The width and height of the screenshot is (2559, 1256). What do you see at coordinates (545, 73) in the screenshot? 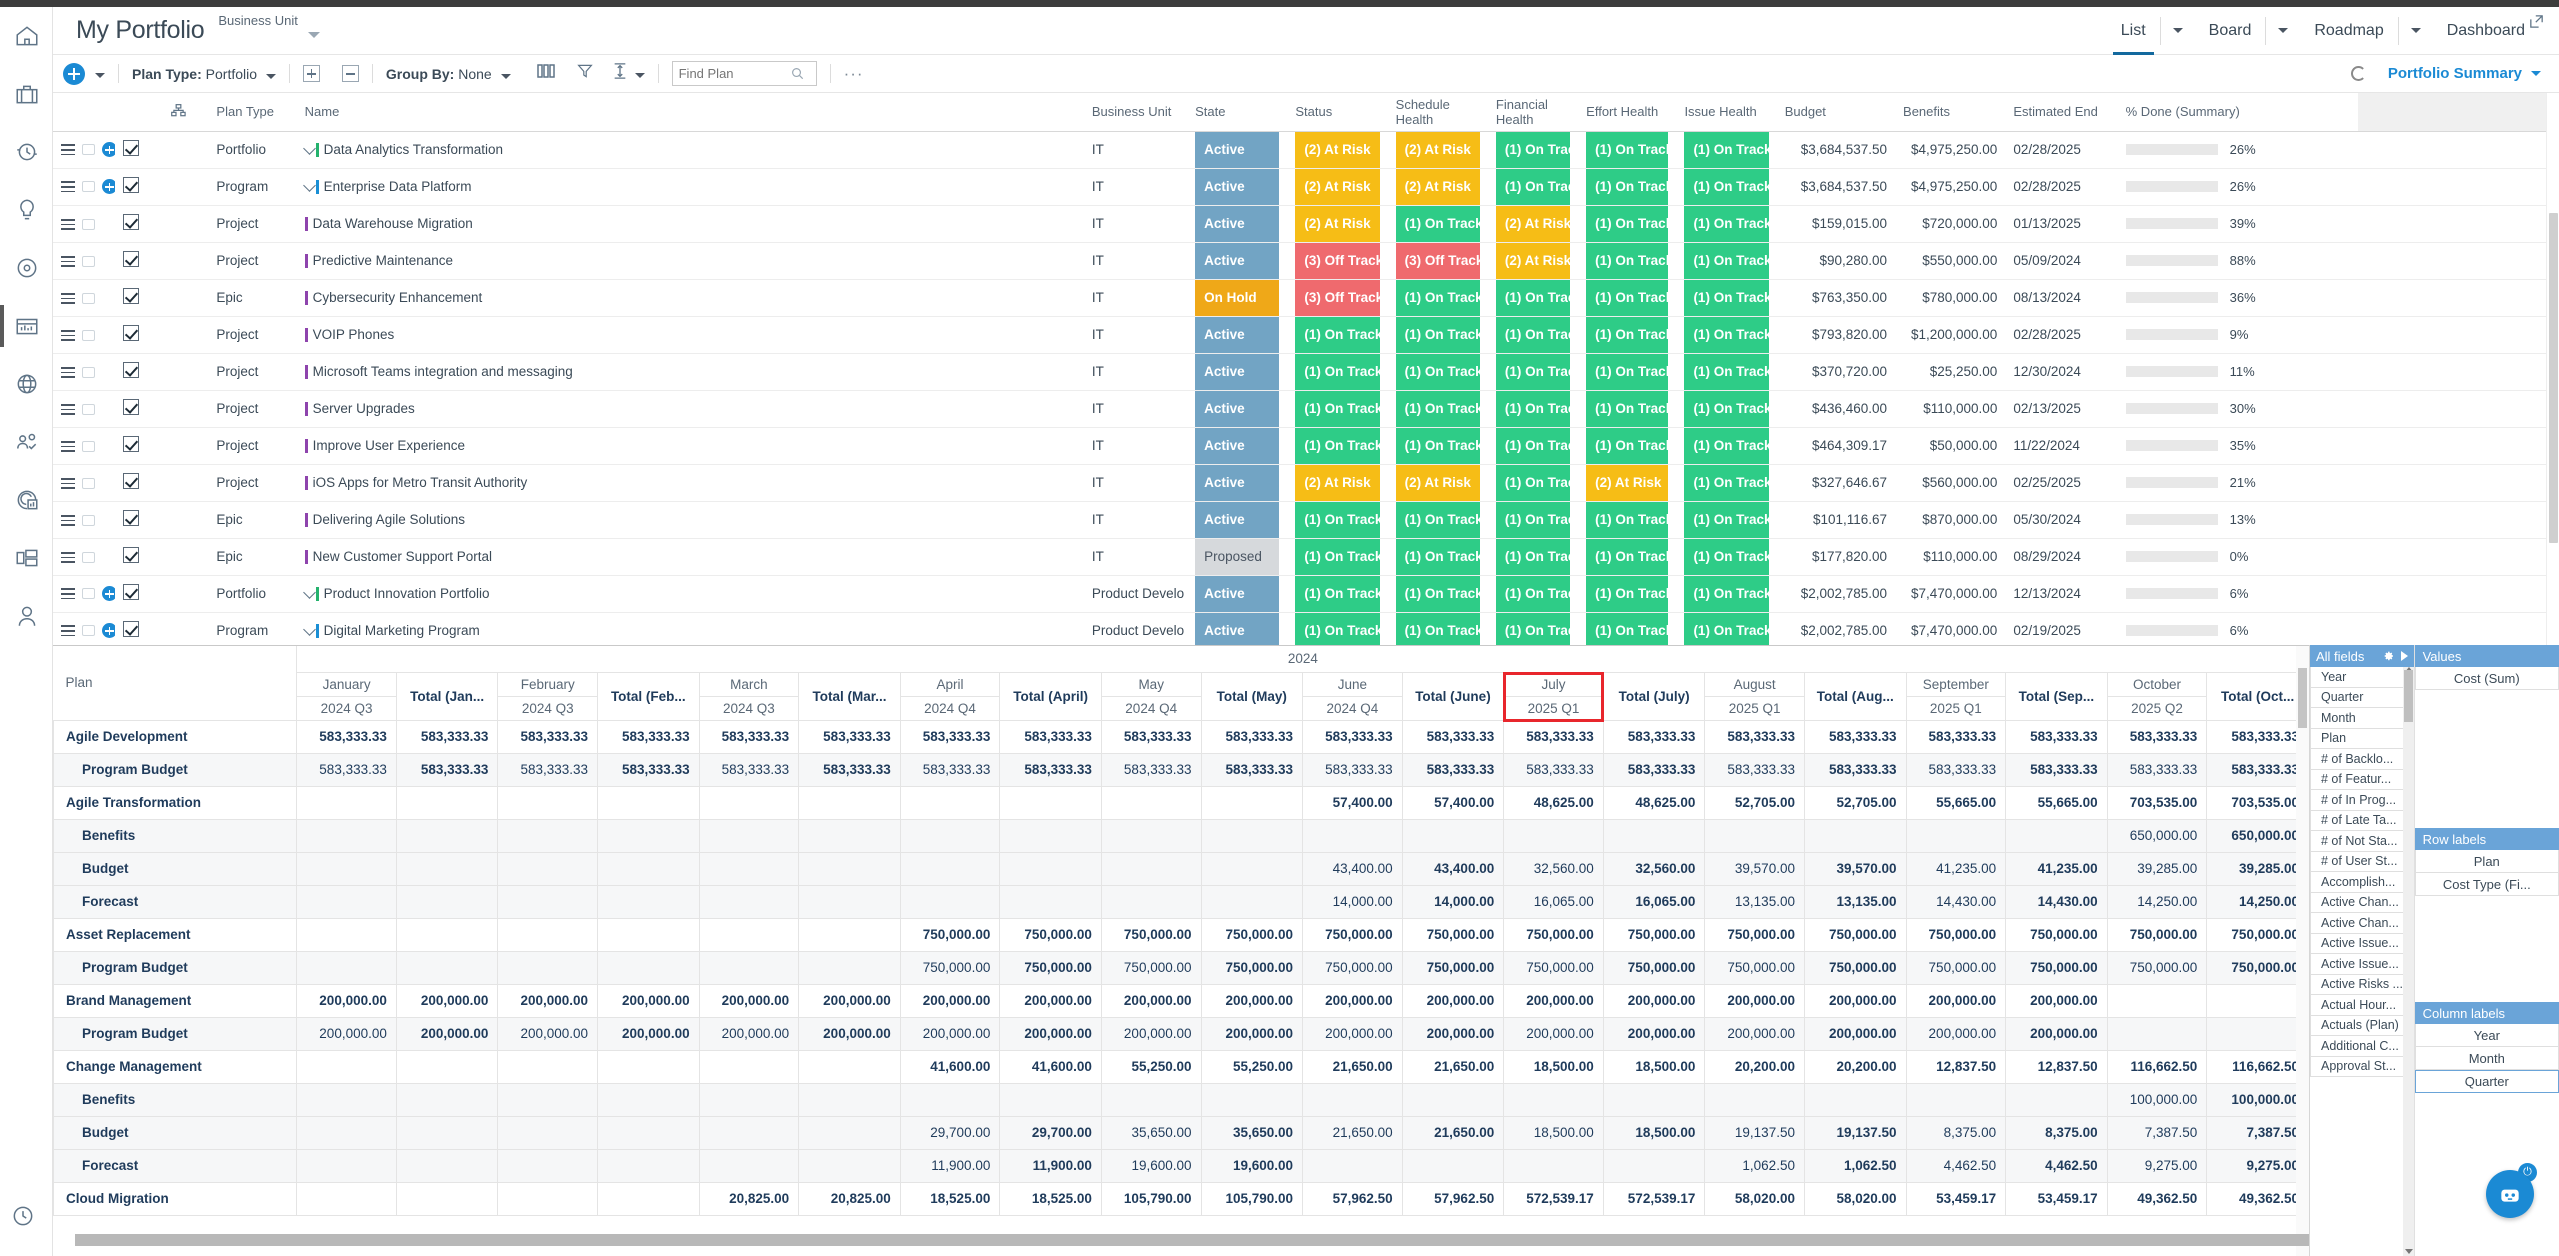
I see `columns-icon` at bounding box center [545, 73].